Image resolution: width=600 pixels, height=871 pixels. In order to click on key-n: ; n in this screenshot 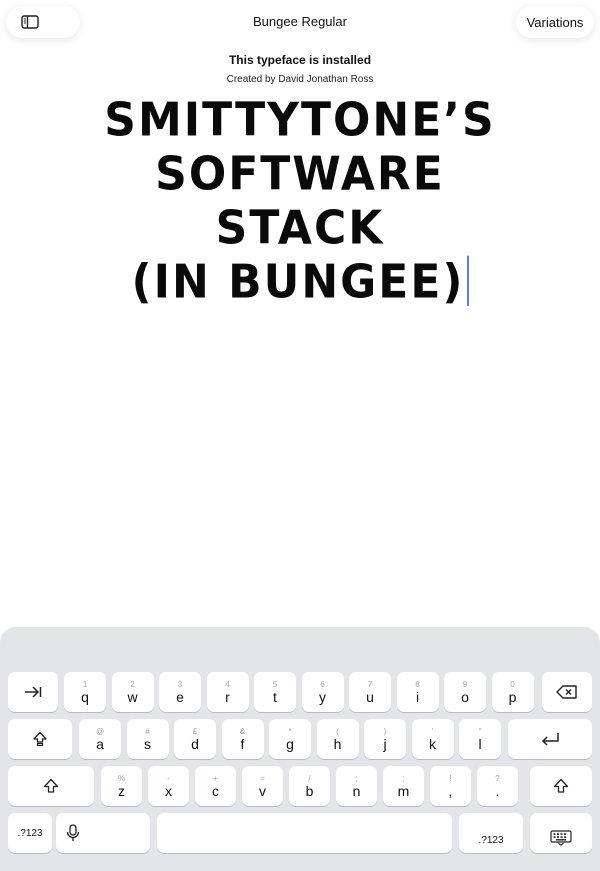, I will do `click(356, 786)`.